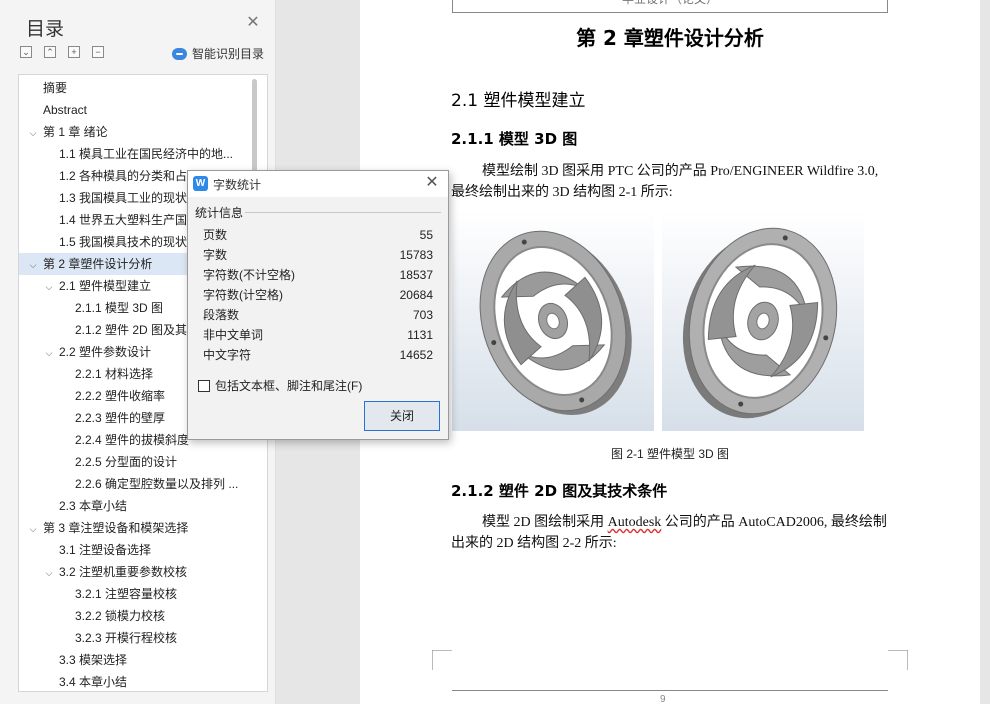 The height and width of the screenshot is (704, 990). I want to click on wheel-drawing-right, so click(760, 323).